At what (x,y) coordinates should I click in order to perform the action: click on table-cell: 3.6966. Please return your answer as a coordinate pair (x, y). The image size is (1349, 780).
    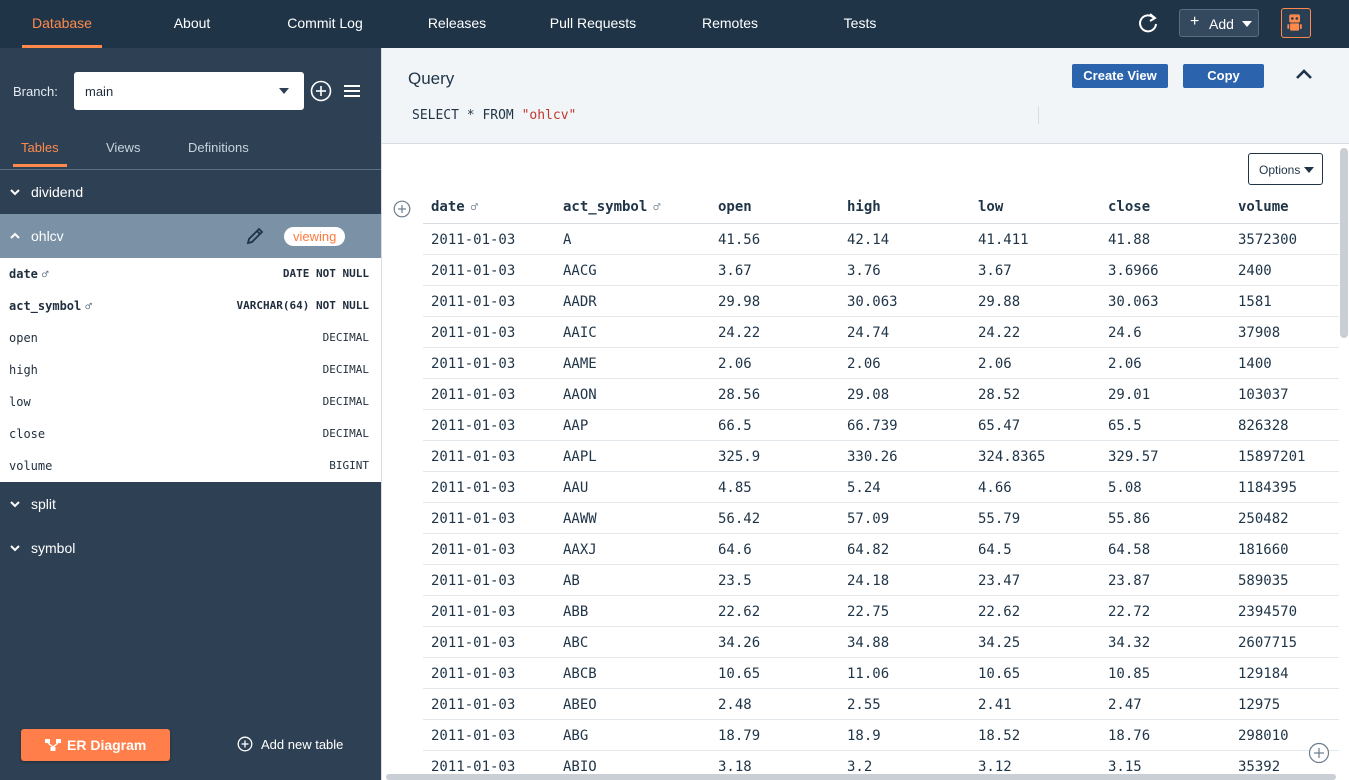
    Looking at the image, I should click on (1133, 271).